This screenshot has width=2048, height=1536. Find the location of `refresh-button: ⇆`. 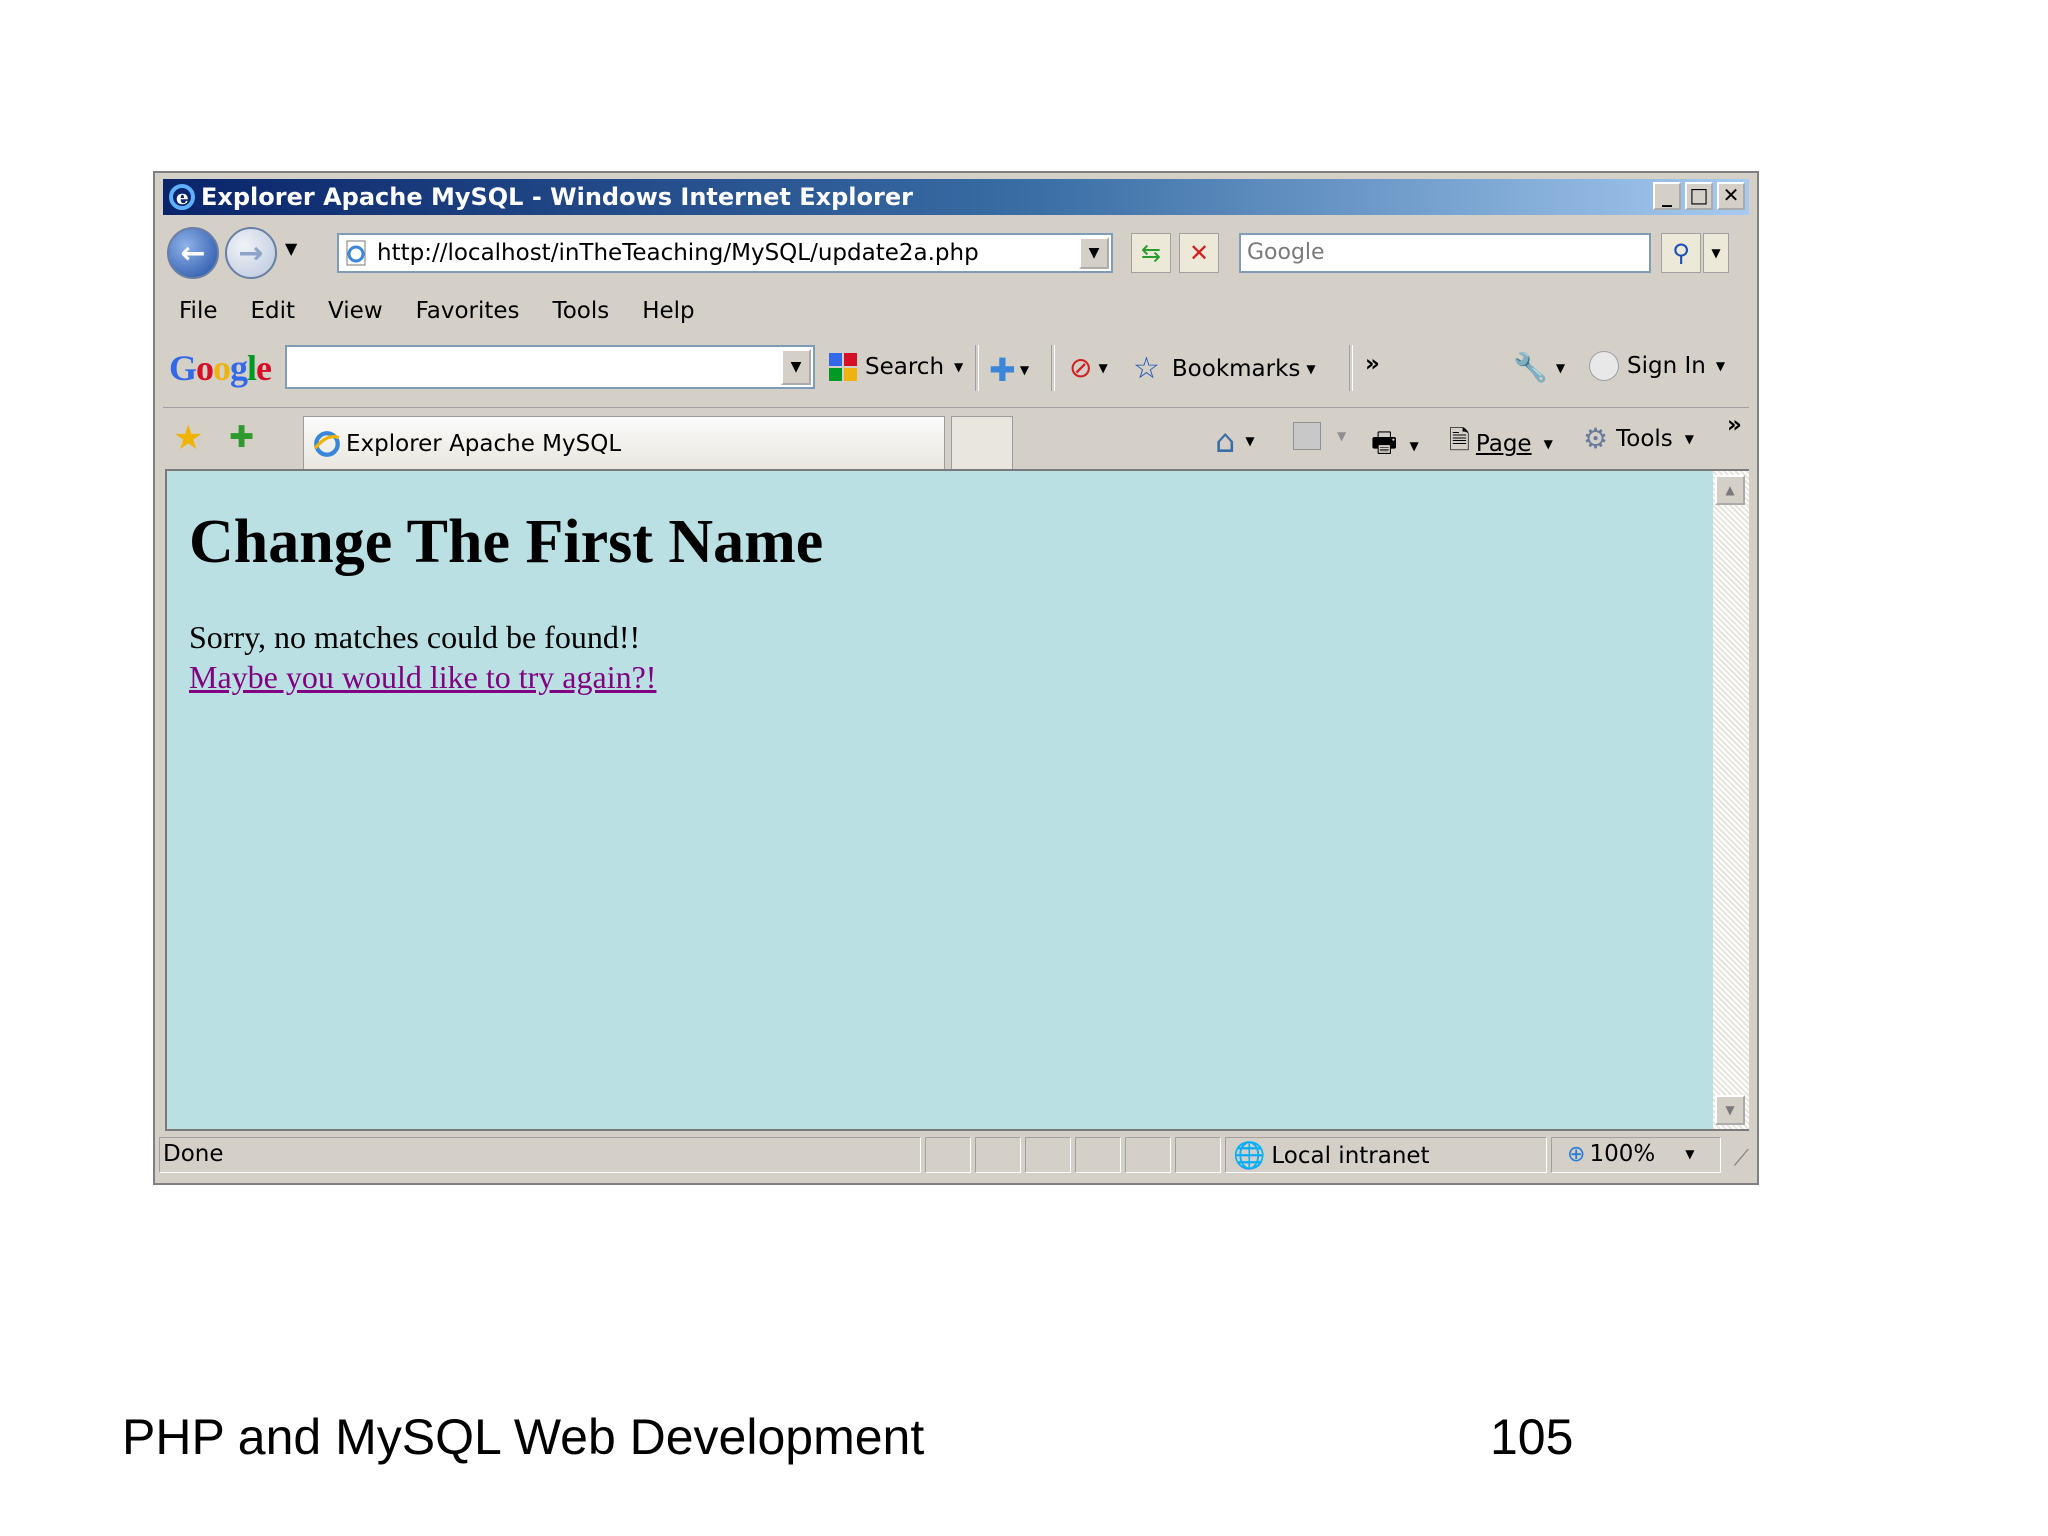

refresh-button: ⇆ is located at coordinates (1151, 253).